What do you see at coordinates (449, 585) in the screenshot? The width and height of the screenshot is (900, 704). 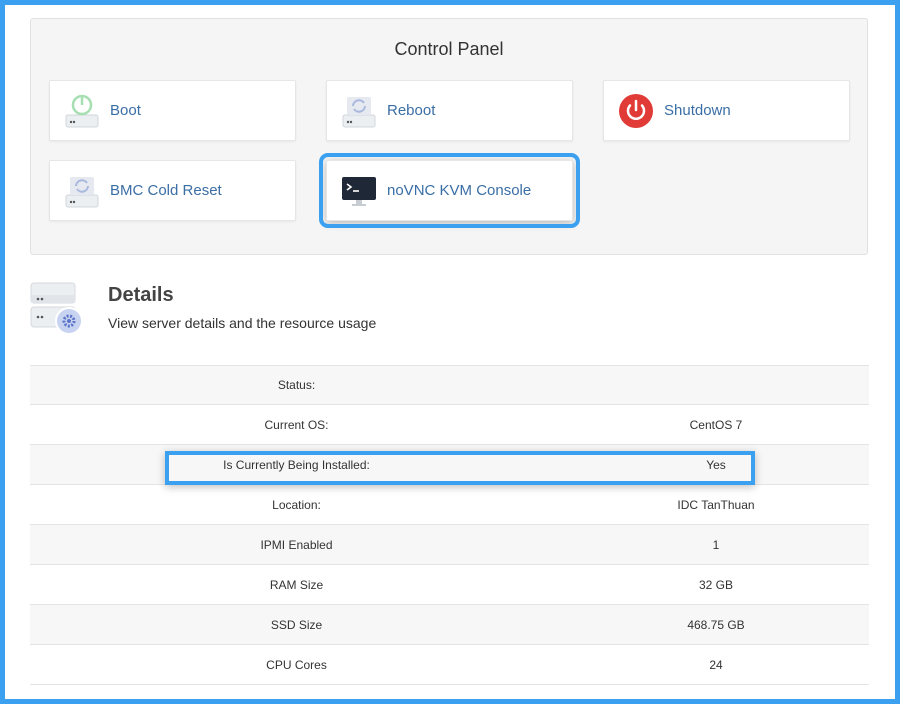 I see `table-row: RAM Size 32 GB` at bounding box center [449, 585].